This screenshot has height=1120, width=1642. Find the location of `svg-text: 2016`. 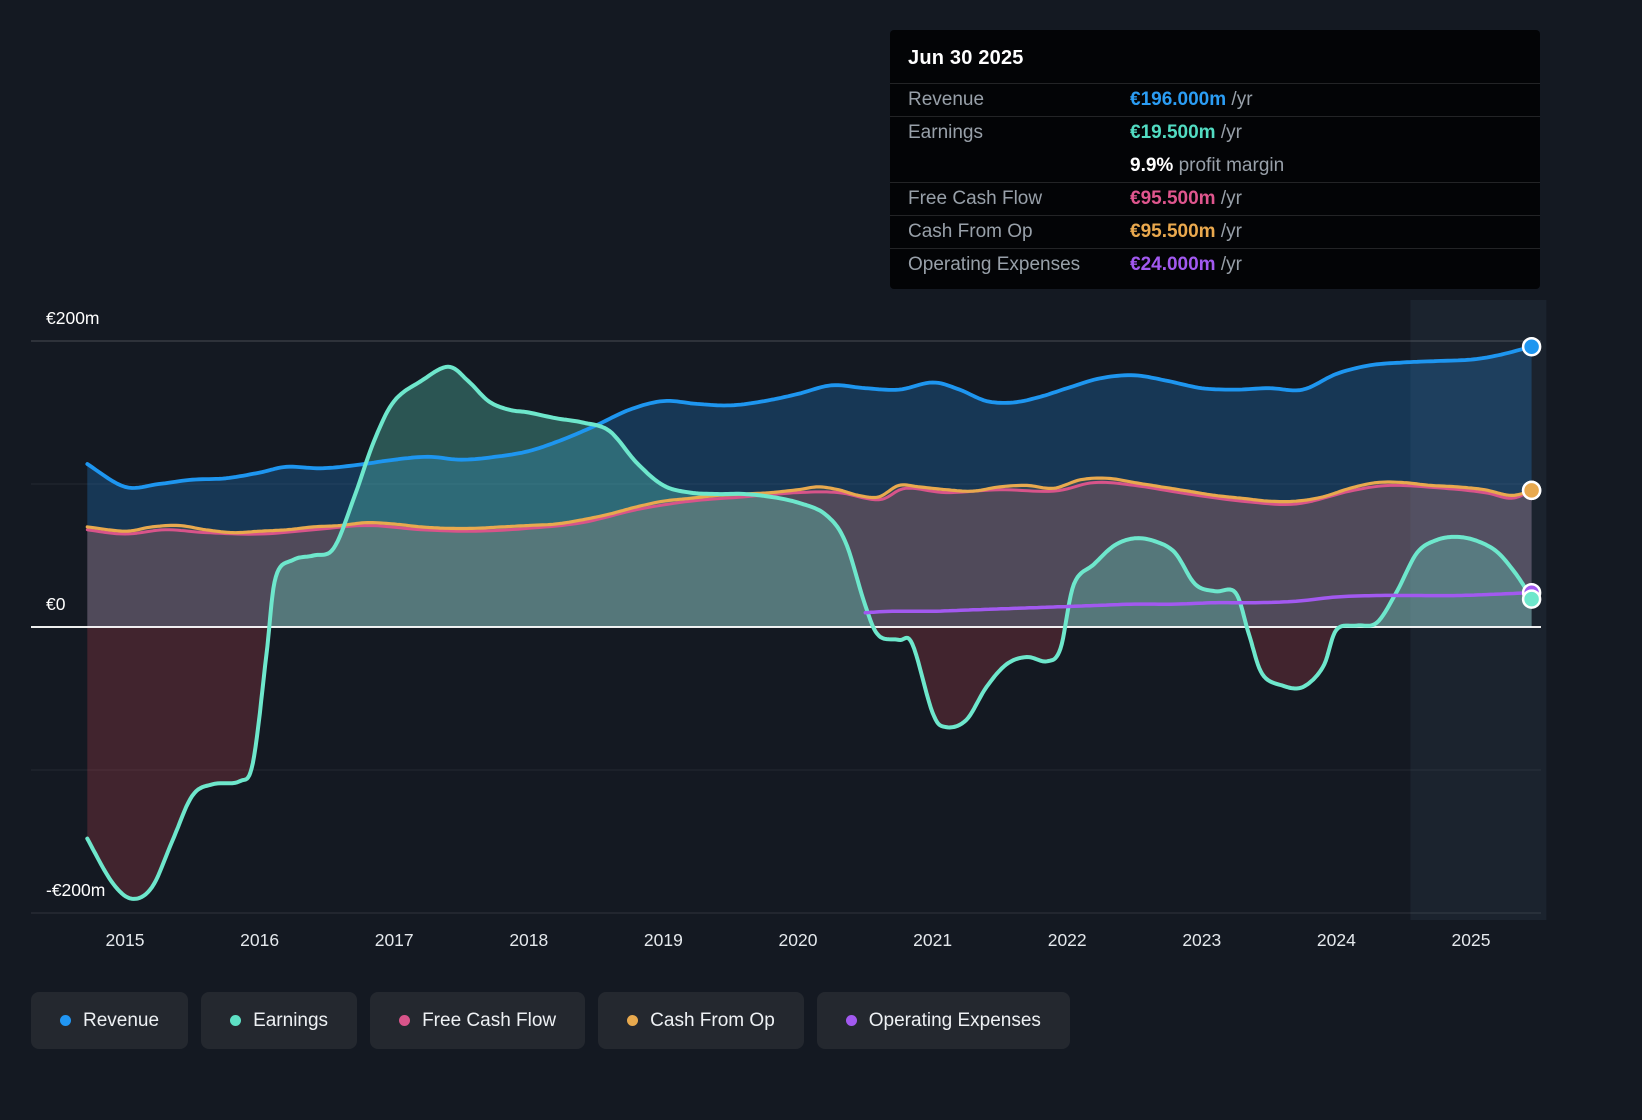

svg-text: 2016 is located at coordinates (259, 940).